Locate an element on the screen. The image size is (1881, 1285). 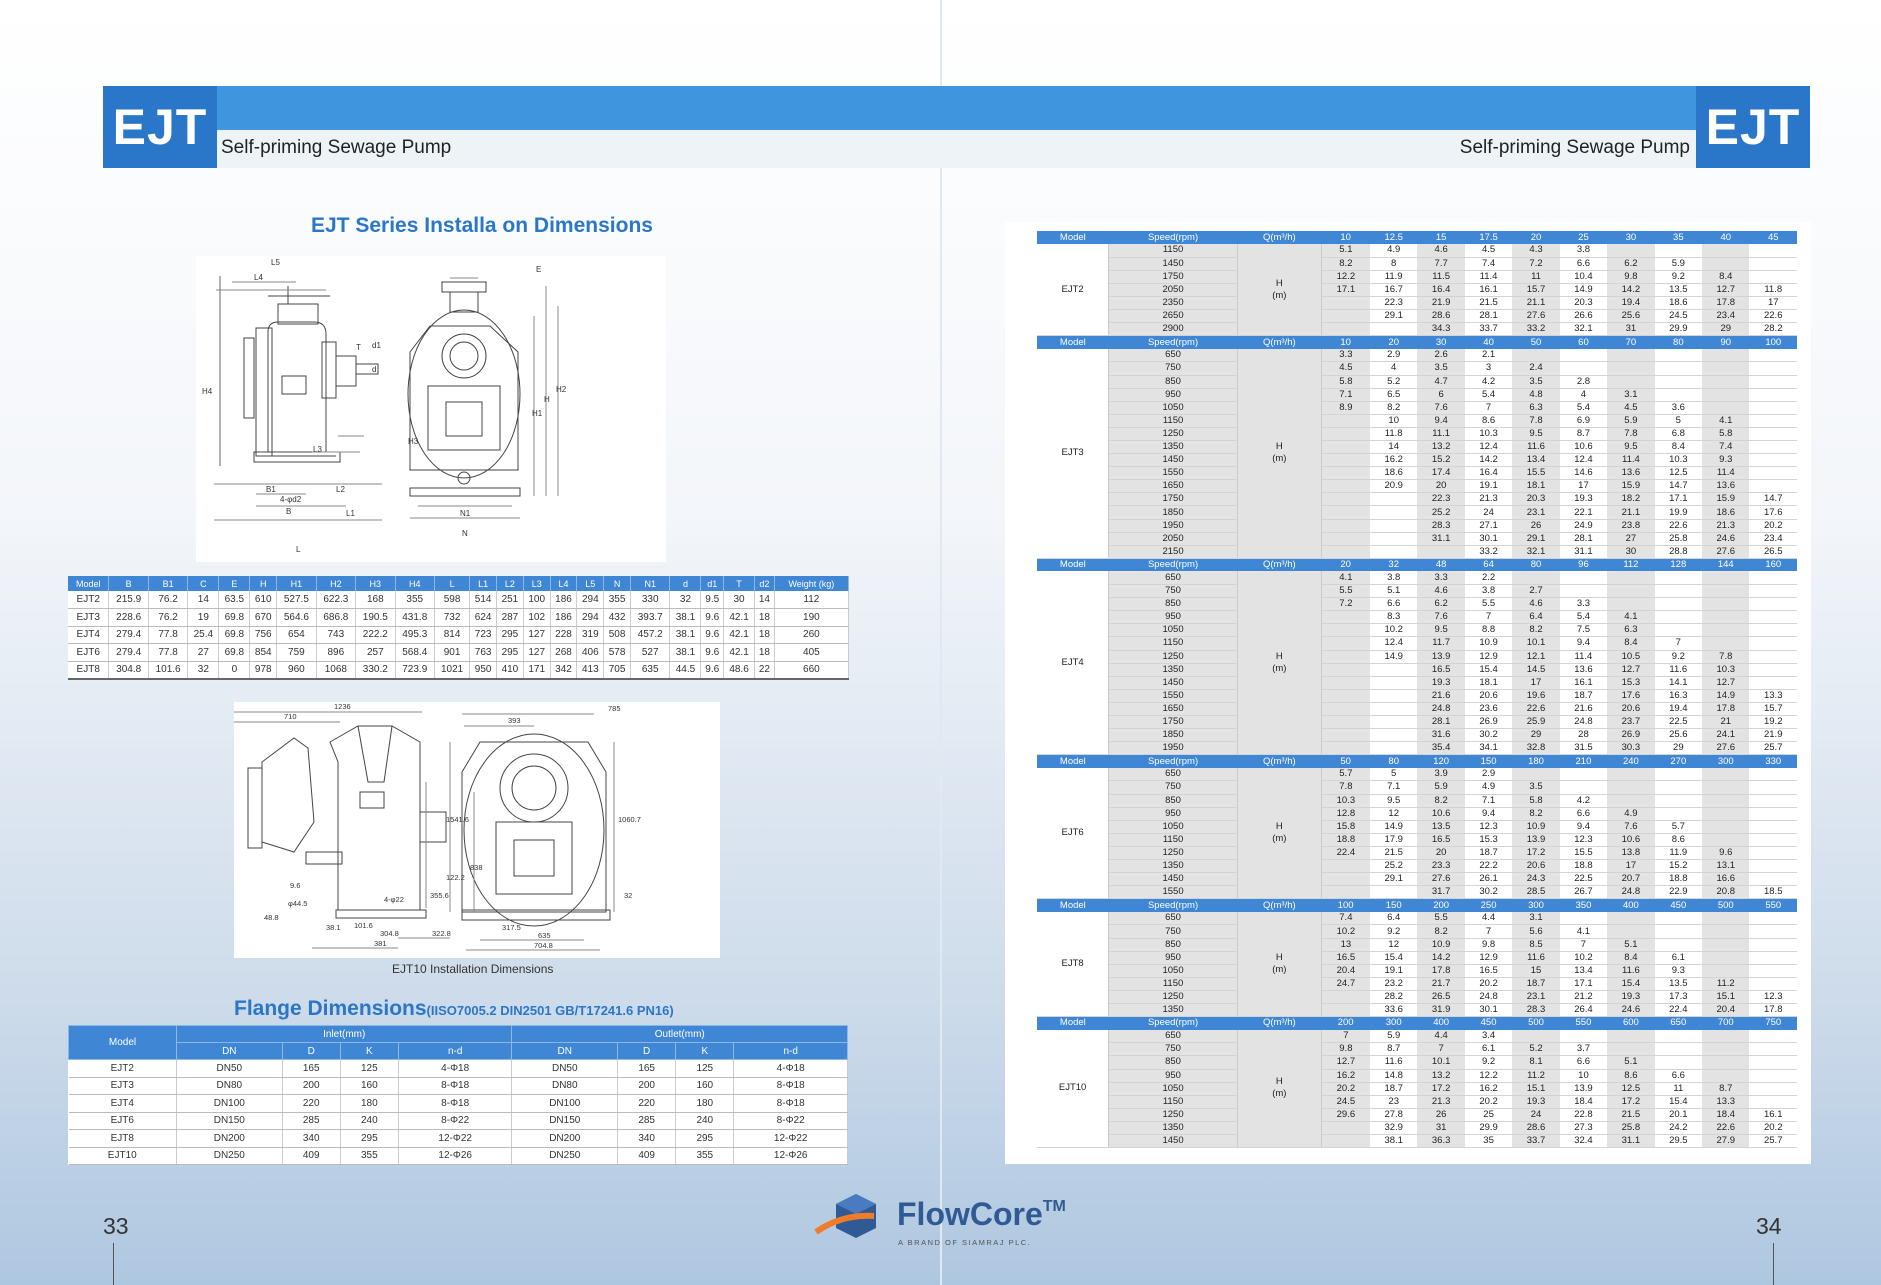
flange-cell: DN200 is located at coordinates (229, 1138).